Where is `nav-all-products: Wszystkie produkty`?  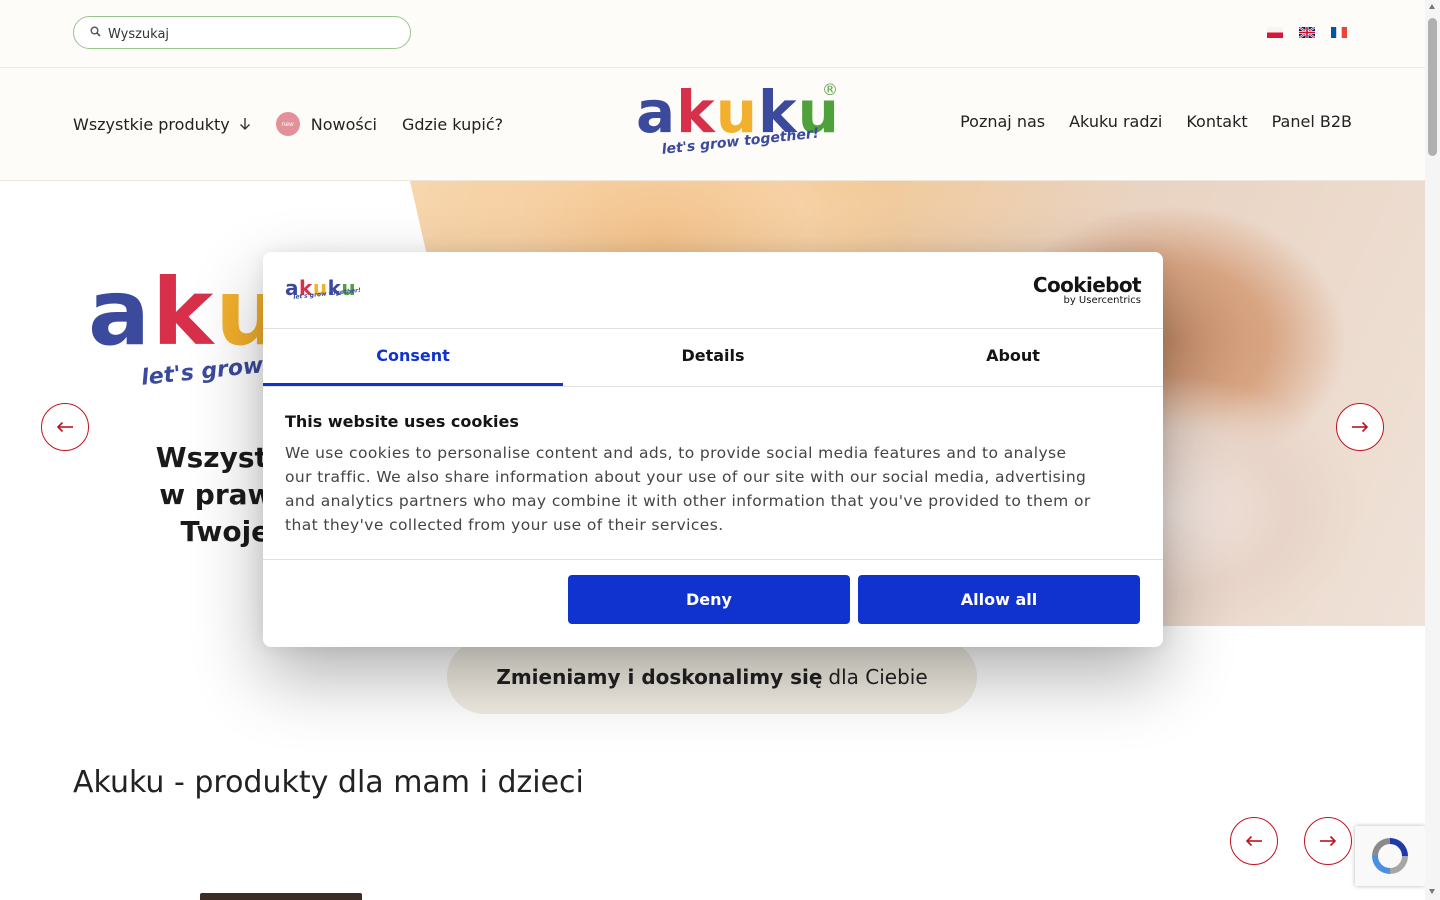
nav-all-products: Wszystkie produkty is located at coordinates (162, 124).